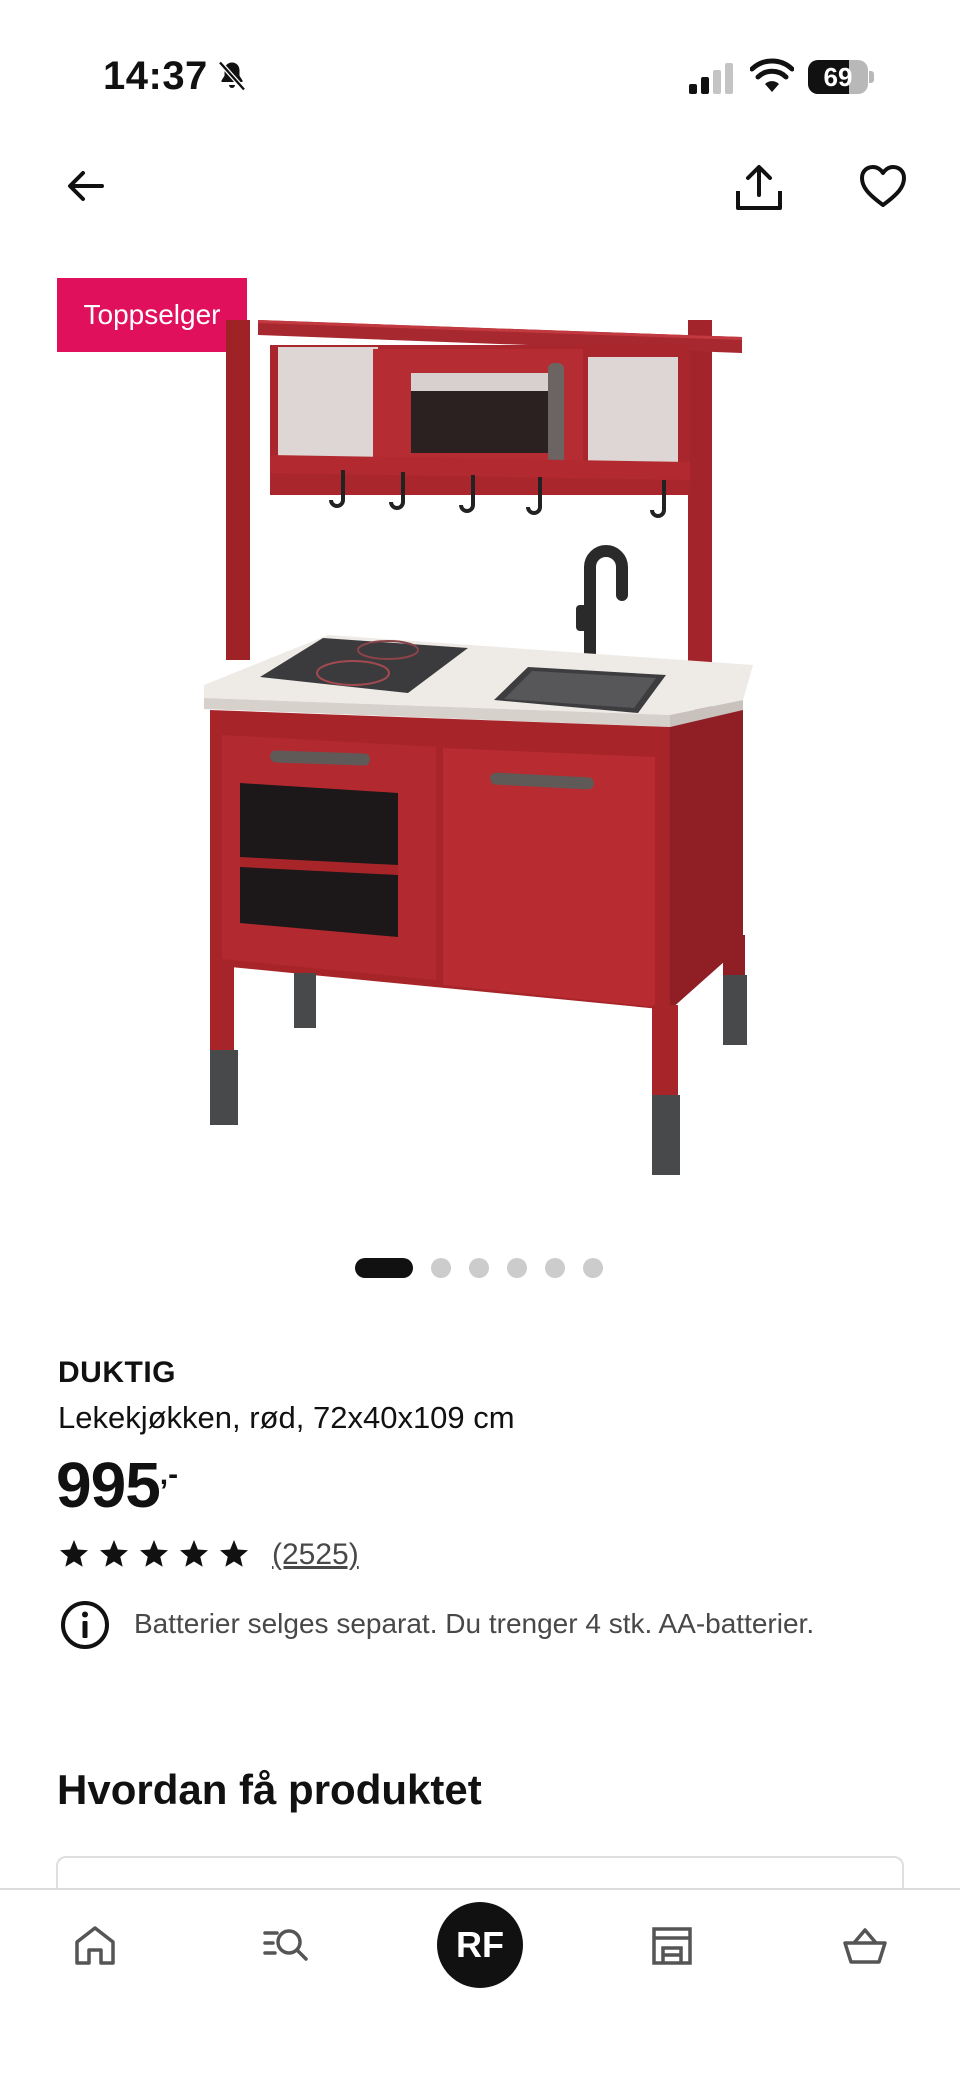 The image size is (960, 2087). Describe the element at coordinates (155, 76) in the screenshot. I see `status-time: 14:37` at that location.